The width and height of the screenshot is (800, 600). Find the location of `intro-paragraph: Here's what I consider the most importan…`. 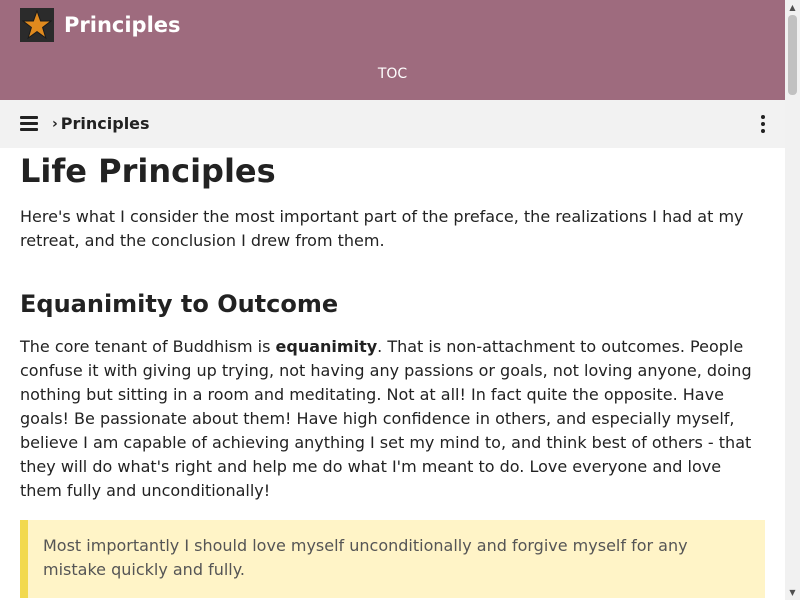

intro-paragraph: Here's what I consider the most importan… is located at coordinates (382, 228).